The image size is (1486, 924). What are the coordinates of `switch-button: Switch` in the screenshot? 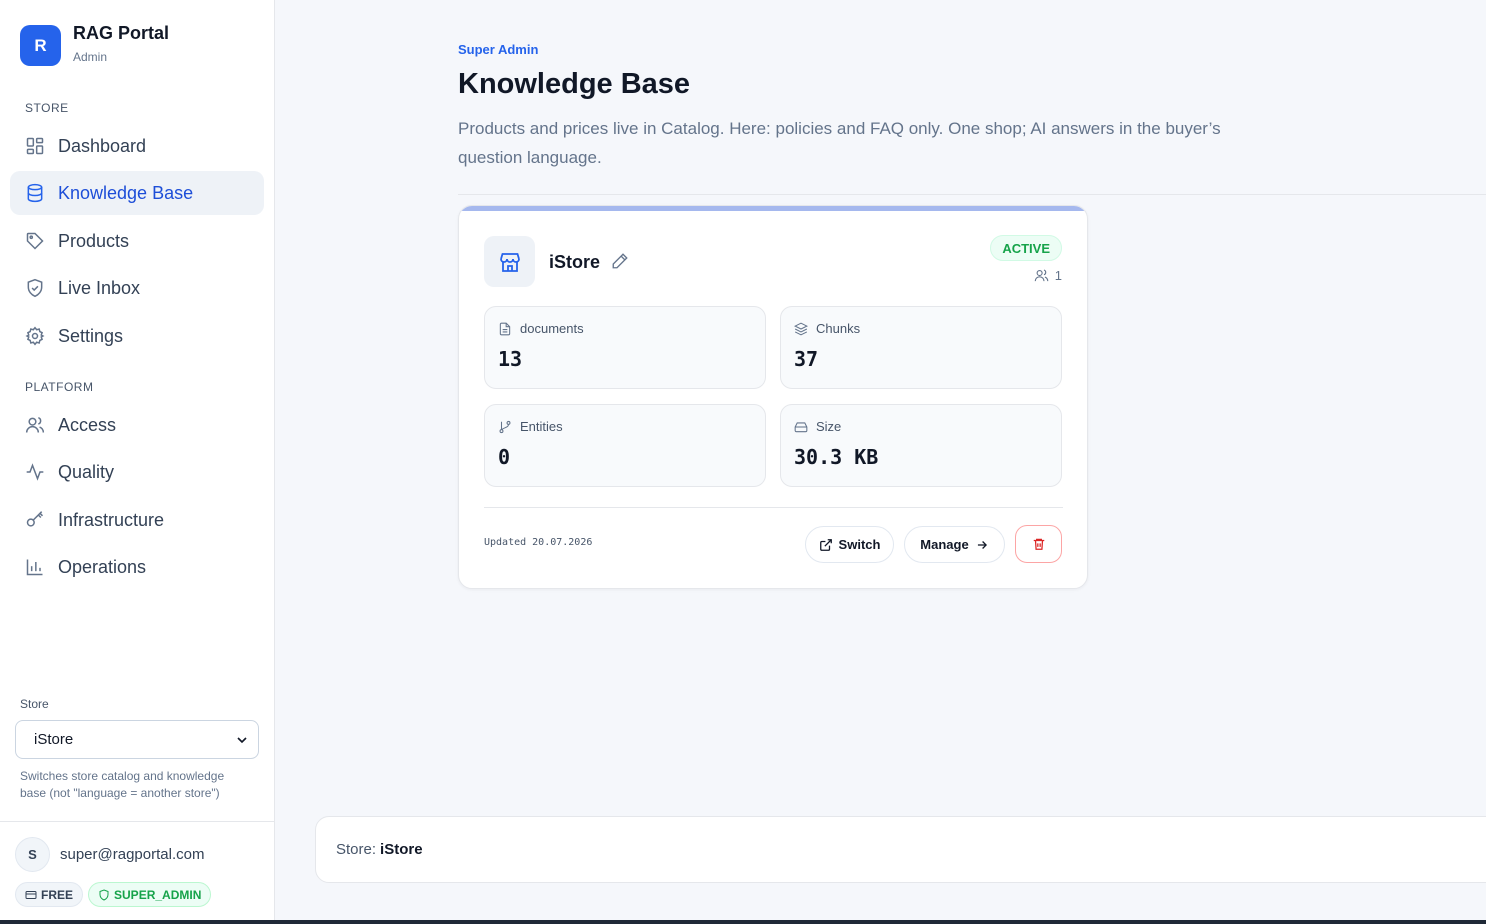 It's located at (849, 544).